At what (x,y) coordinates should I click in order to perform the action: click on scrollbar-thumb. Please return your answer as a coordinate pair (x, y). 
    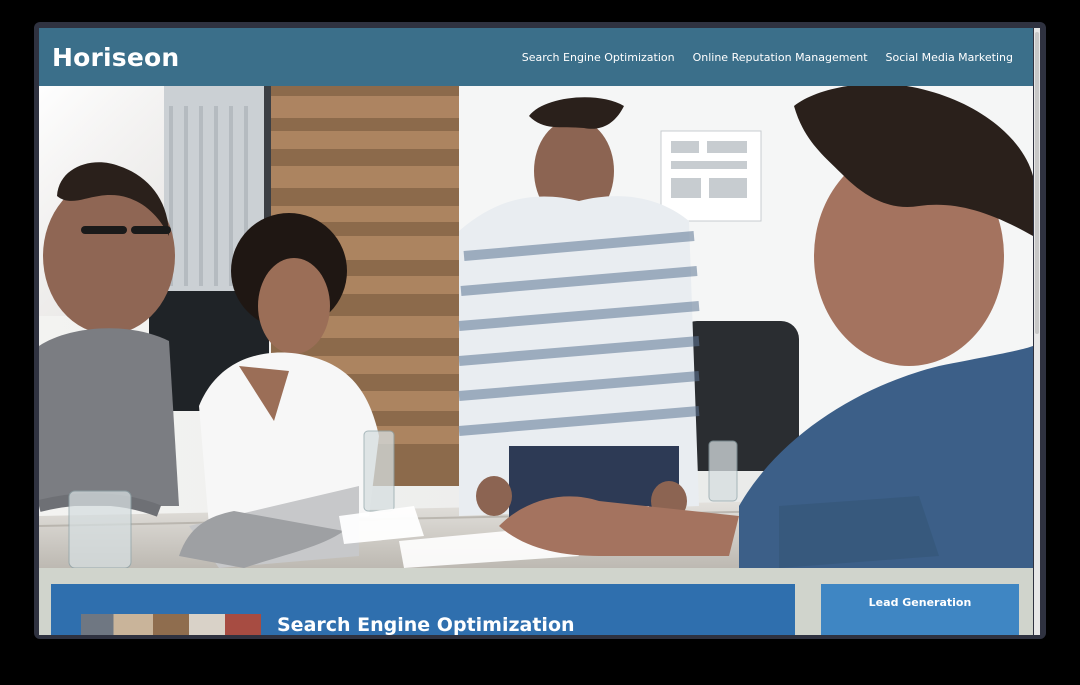
    Looking at the image, I should click on (1037, 183).